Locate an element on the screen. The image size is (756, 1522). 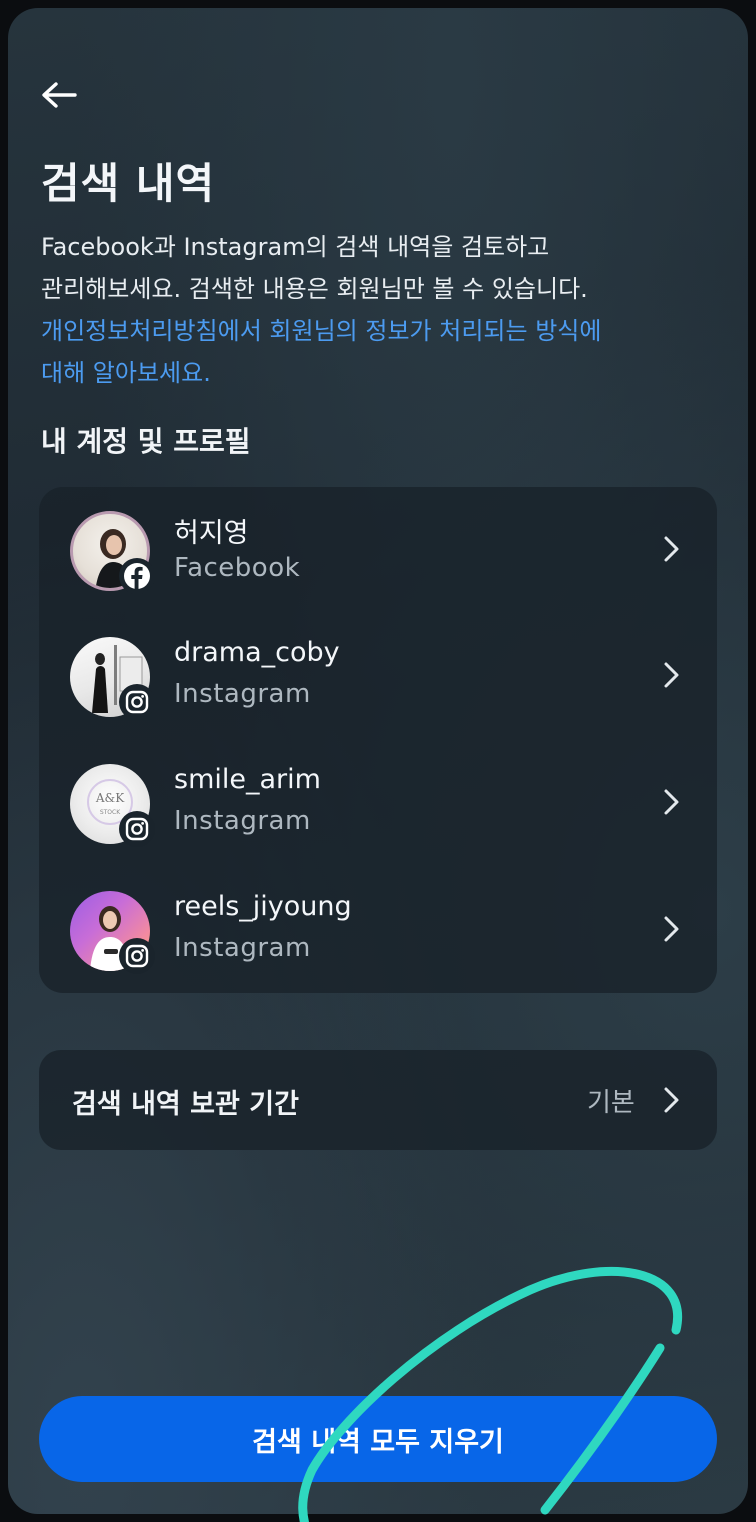
page-title: 검색 내역 is located at coordinates (128, 183).